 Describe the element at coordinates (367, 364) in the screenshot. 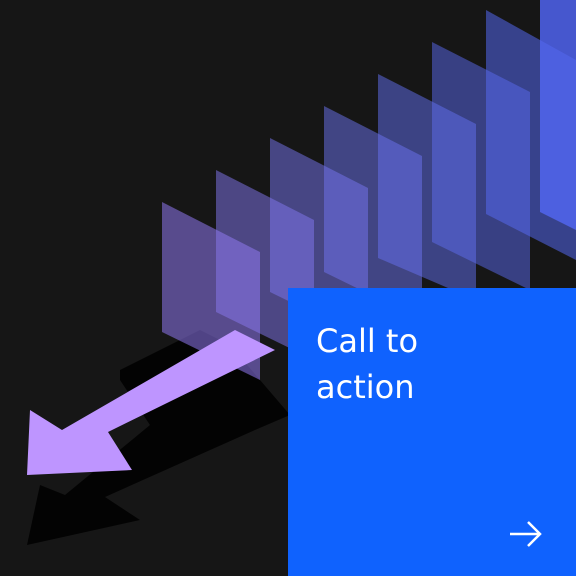

I see `cta-title: Call to action` at that location.